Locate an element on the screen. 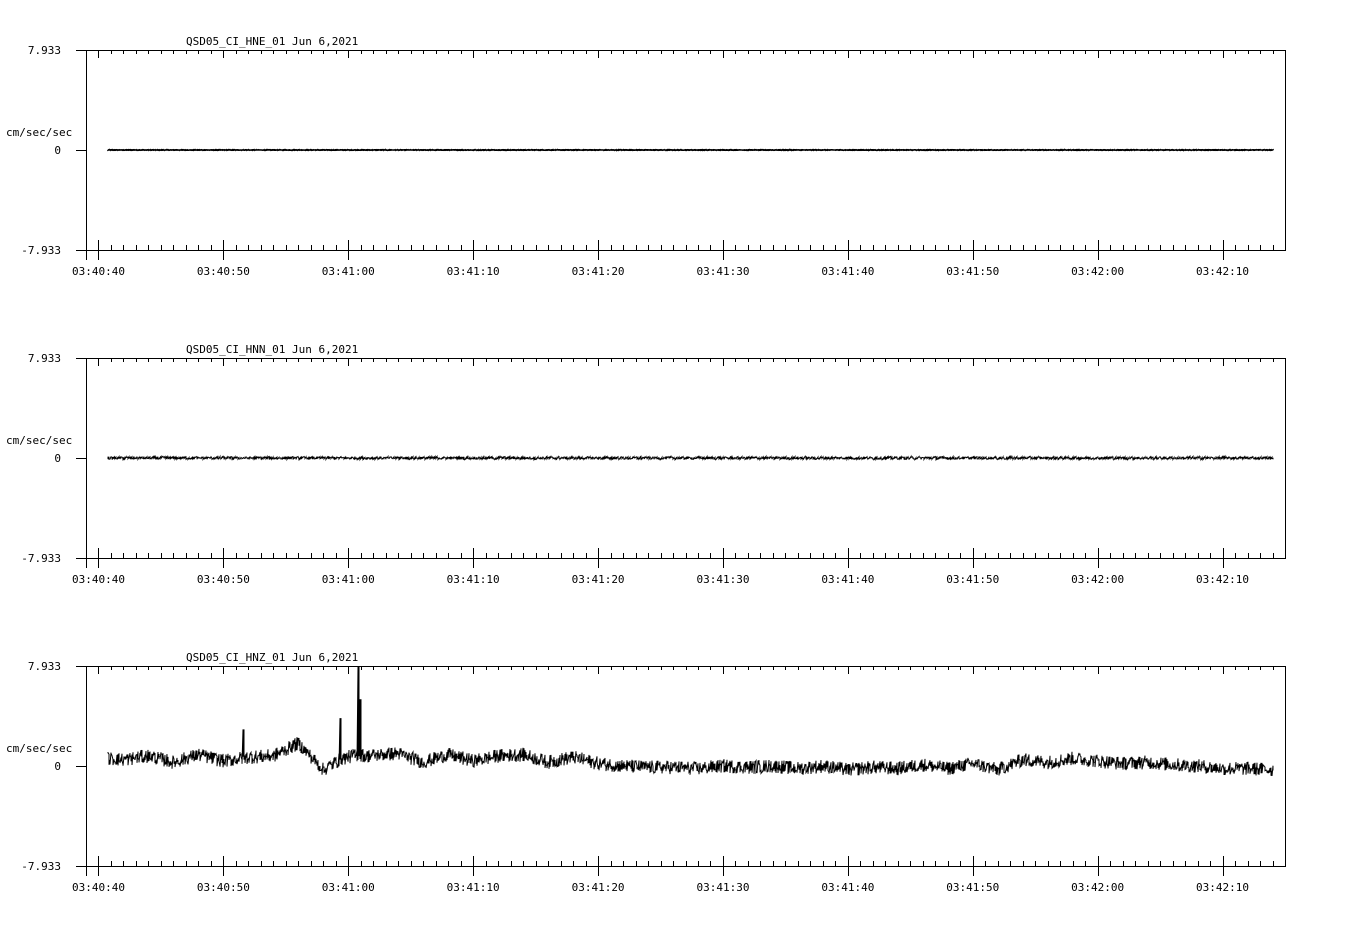 The width and height of the screenshot is (1358, 929). chart-title: QSD05_CI_HNE_01 Jun 6,2021 is located at coordinates (272, 41).